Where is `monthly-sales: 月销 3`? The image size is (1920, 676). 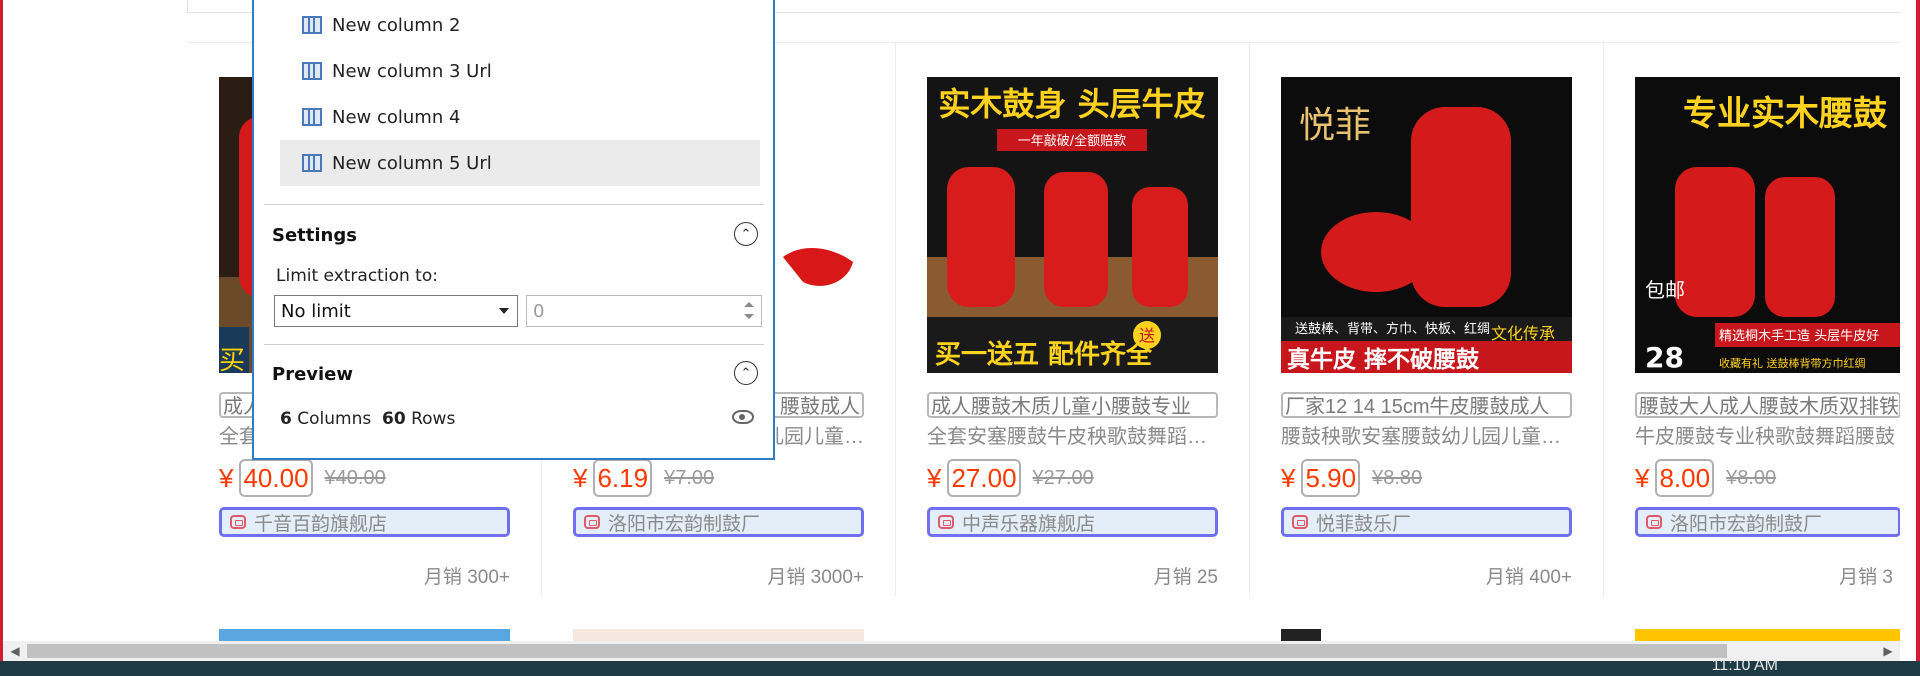
monthly-sales: 月销 3 is located at coordinates (1866, 577).